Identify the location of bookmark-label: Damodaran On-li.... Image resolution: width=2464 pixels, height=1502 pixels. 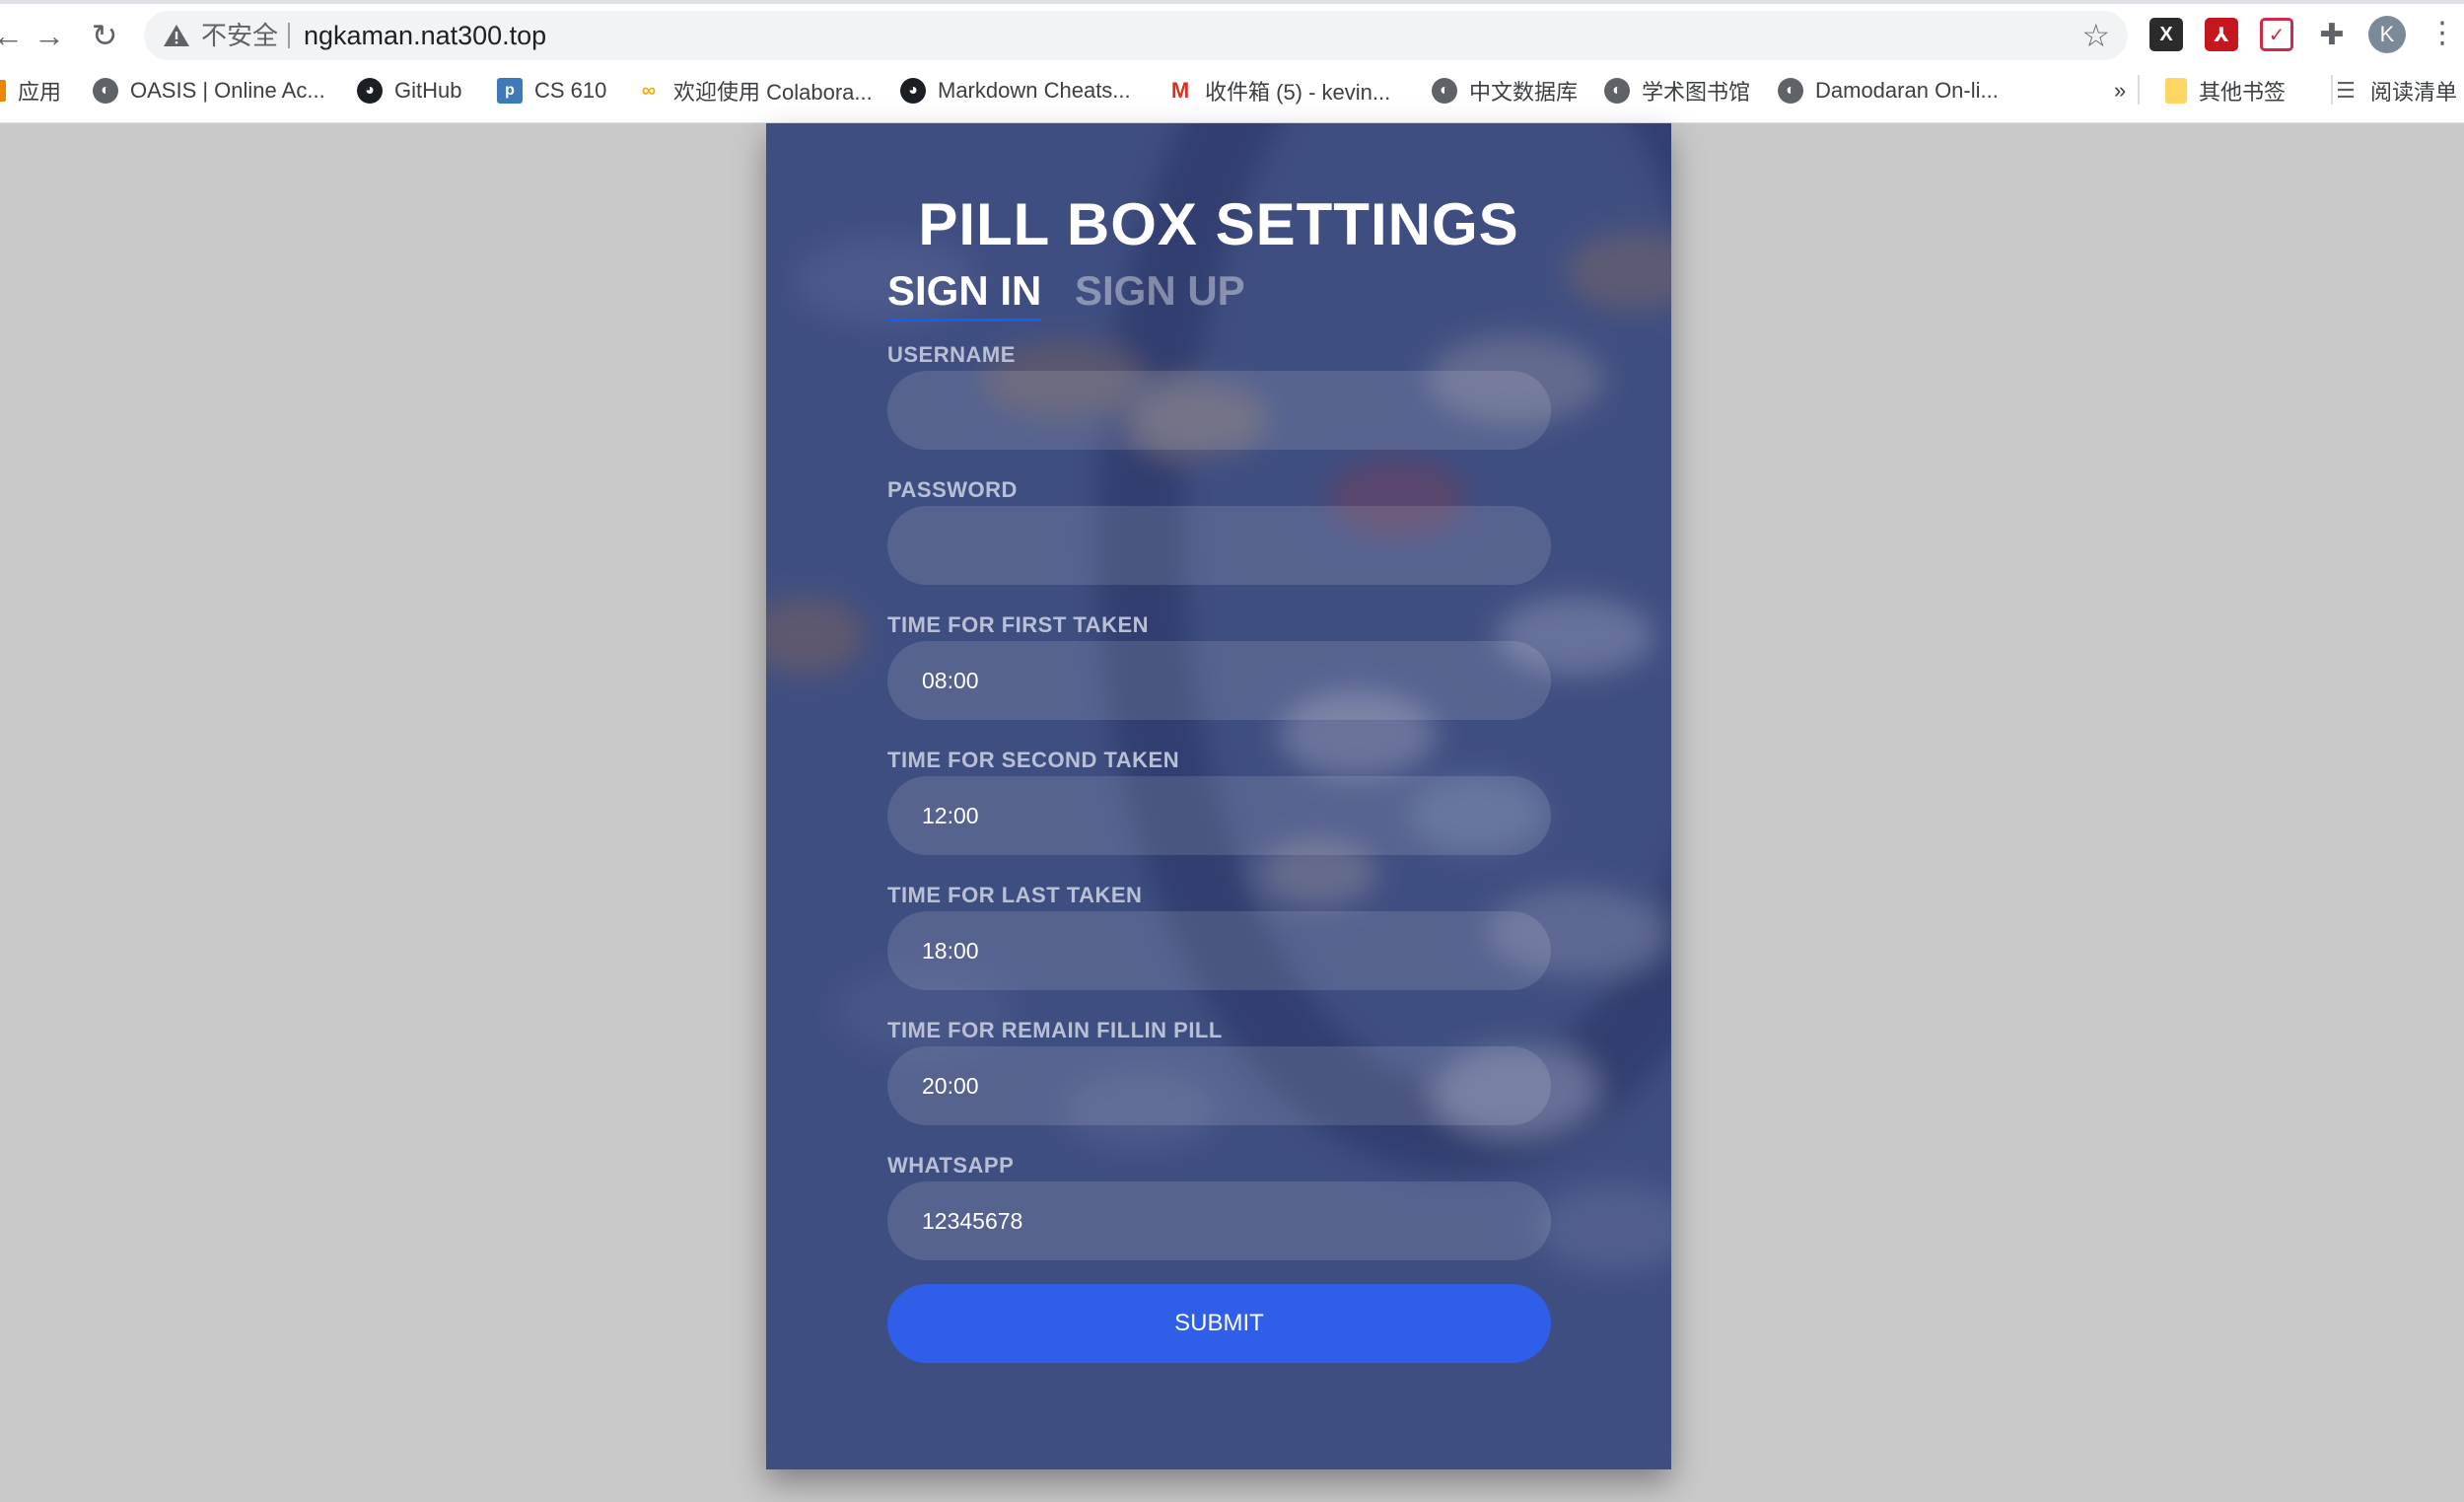
(1907, 90).